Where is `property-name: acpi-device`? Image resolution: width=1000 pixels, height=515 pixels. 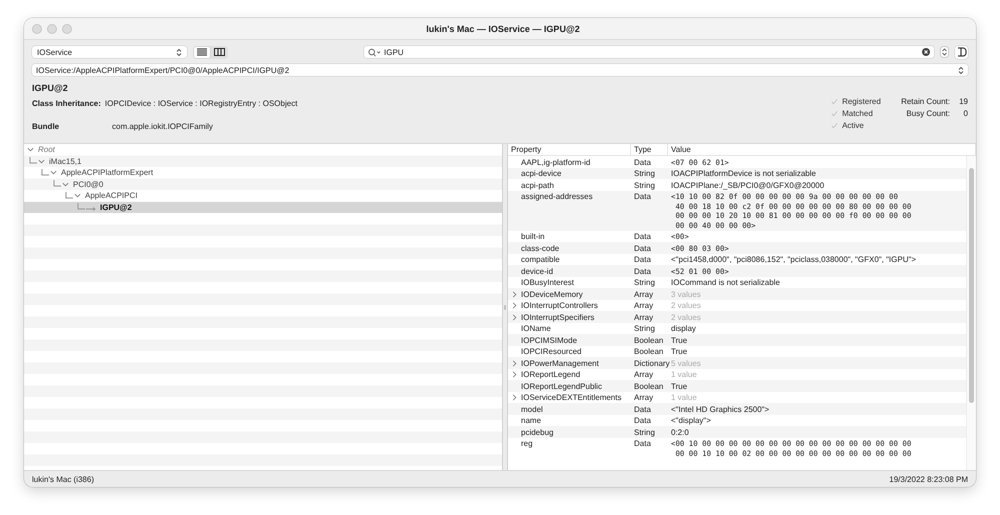
property-name: acpi-device is located at coordinates (541, 173).